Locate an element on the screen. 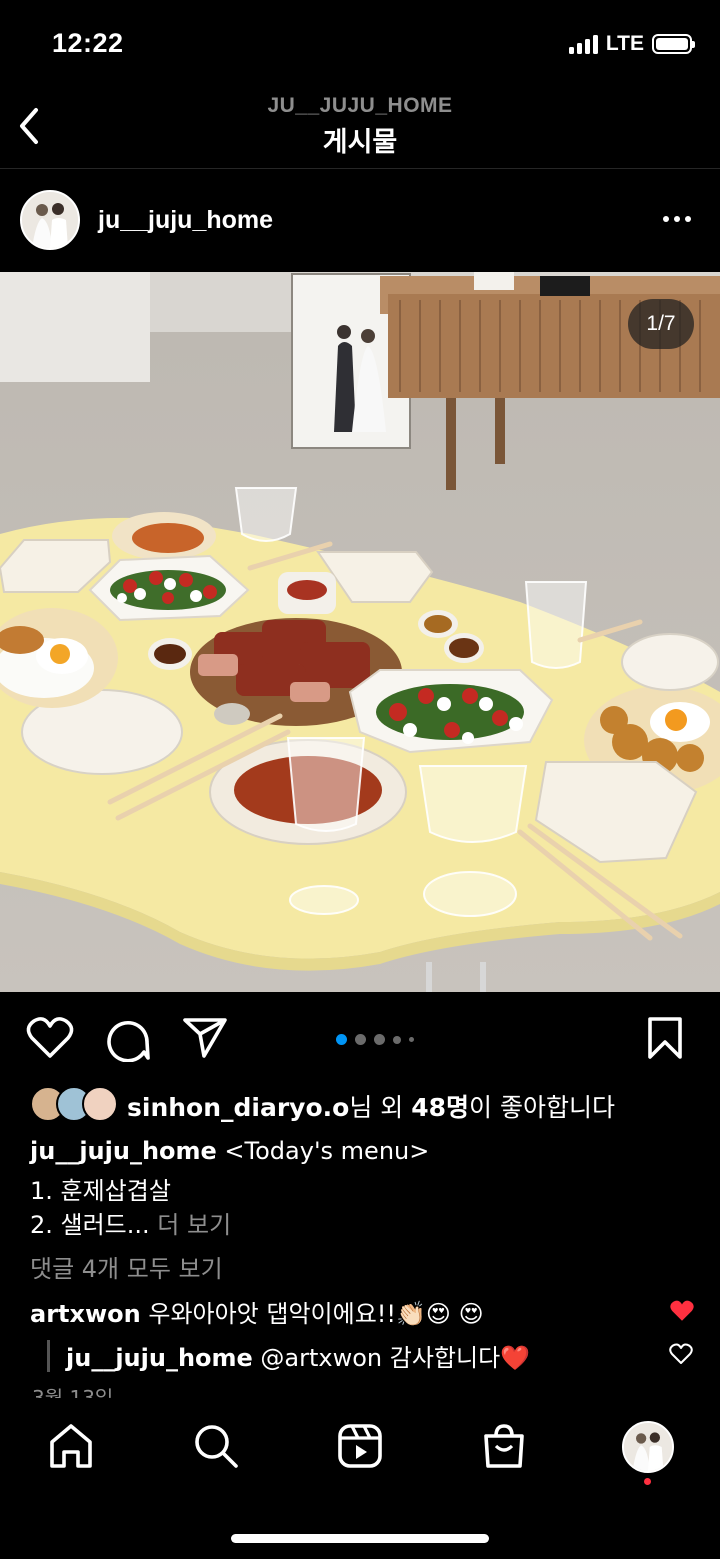 The image size is (720, 1559). likes-count: 48명 is located at coordinates (440, 1107).